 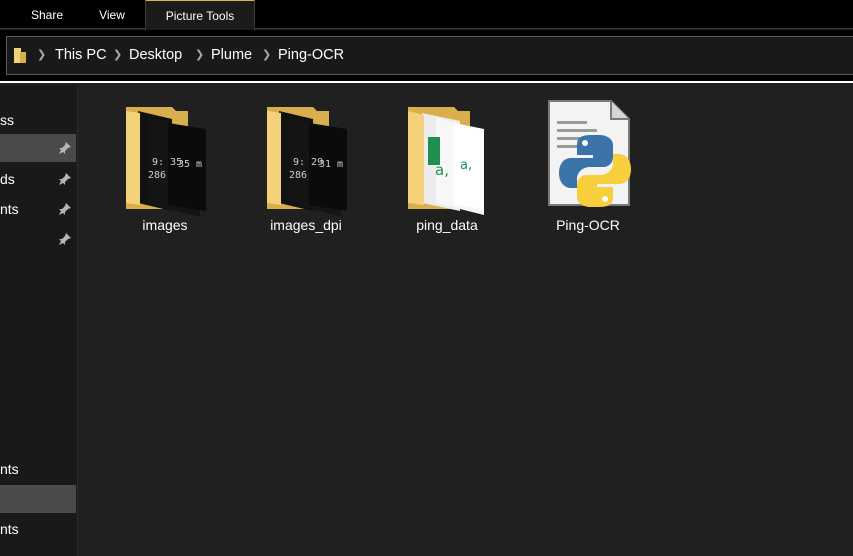 What do you see at coordinates (306, 225) in the screenshot?
I see `file-name: images_dpi` at bounding box center [306, 225].